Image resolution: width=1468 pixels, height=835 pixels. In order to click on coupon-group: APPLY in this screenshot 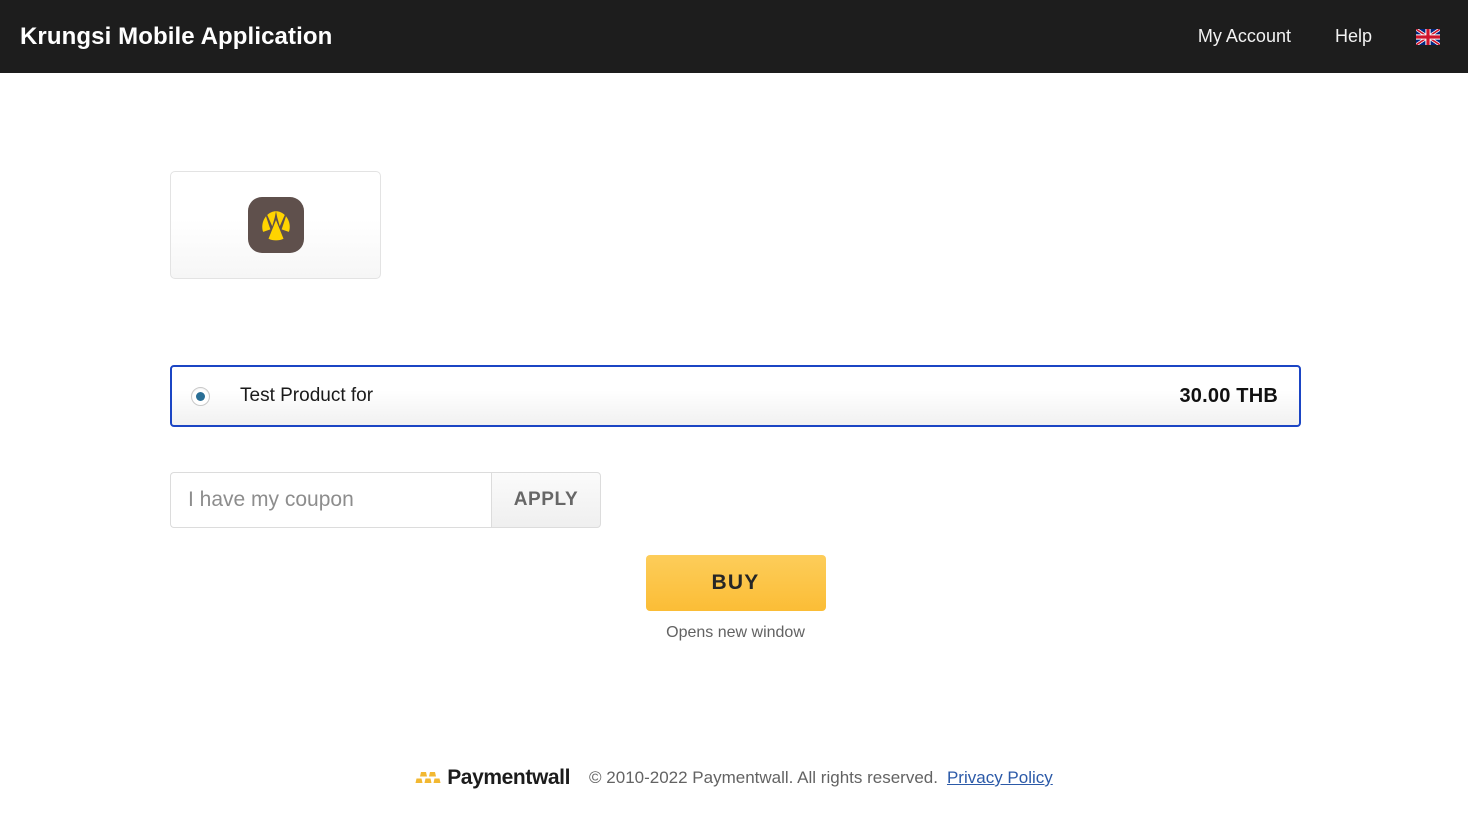, I will do `click(385, 500)`.